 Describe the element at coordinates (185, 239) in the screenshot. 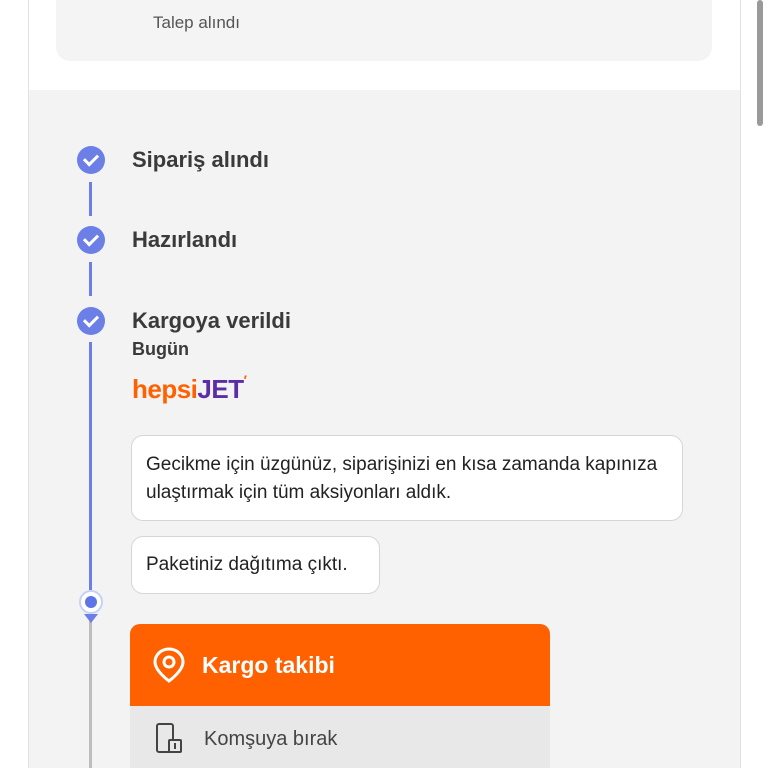

I see `step-title-prepared: Hazırlandı` at that location.